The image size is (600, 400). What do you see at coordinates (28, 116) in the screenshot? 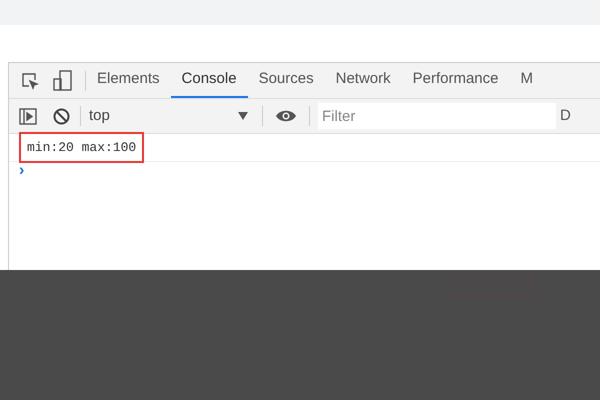
I see `sidebar-toggle-icon` at bounding box center [28, 116].